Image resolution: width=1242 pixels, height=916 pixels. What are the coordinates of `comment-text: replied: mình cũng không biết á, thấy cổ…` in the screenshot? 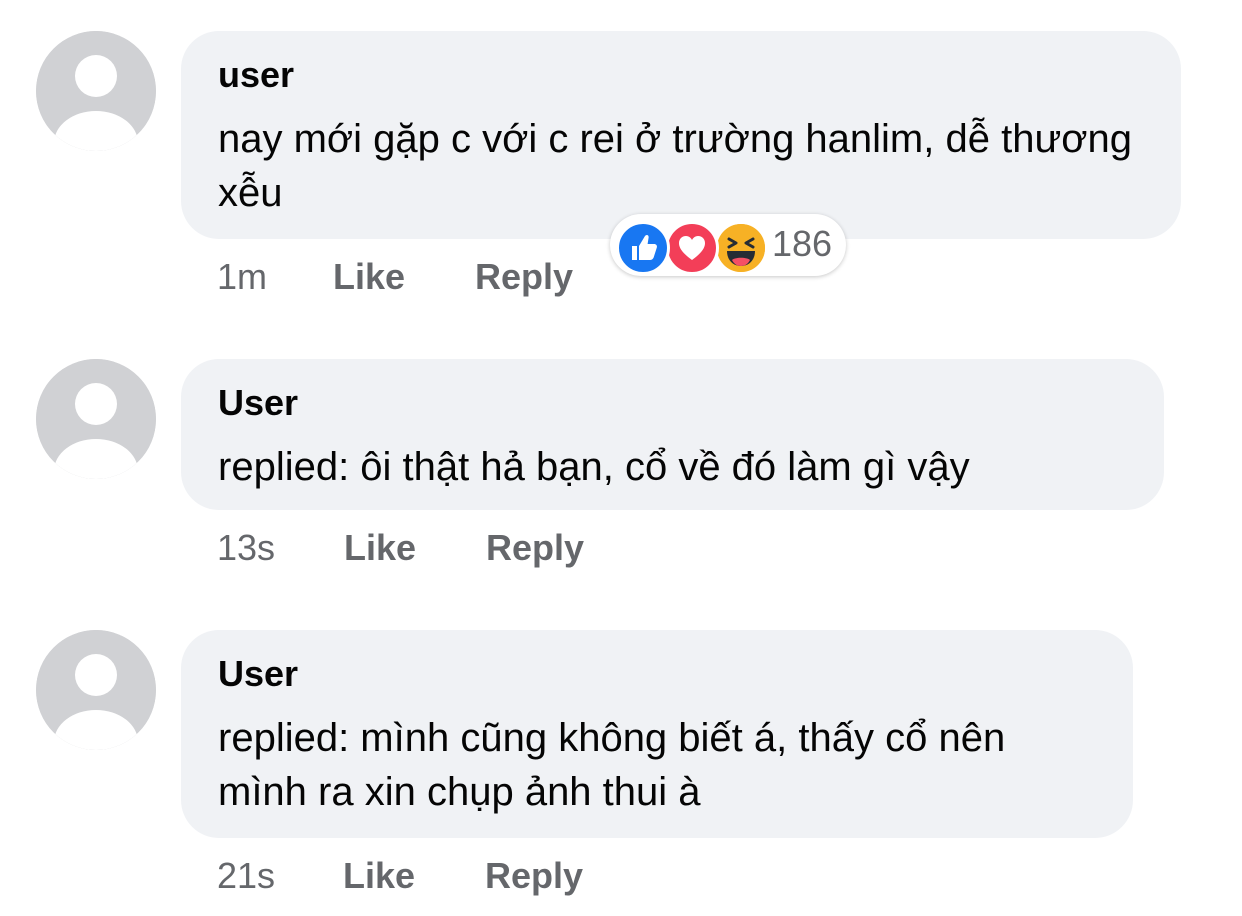 It's located at (612, 765).